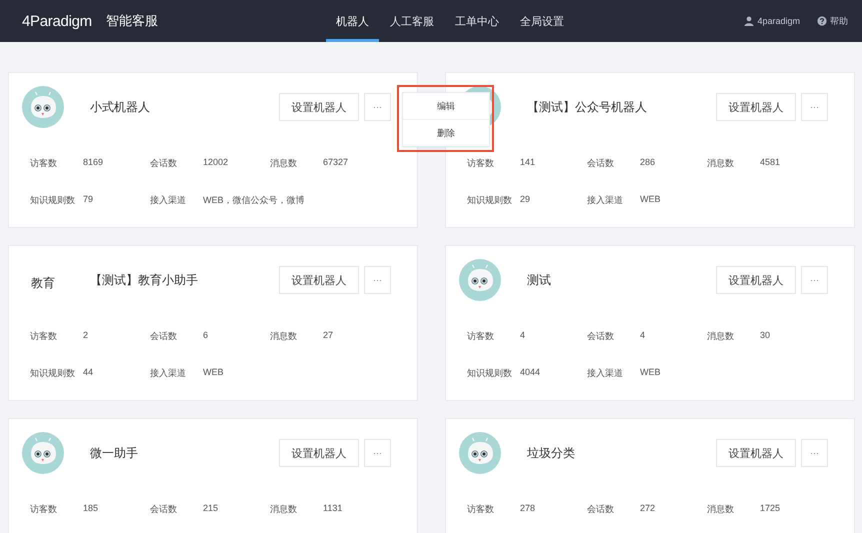 Image resolution: width=862 pixels, height=533 pixels. What do you see at coordinates (648, 508) in the screenshot?
I see `stat-value: 272` at bounding box center [648, 508].